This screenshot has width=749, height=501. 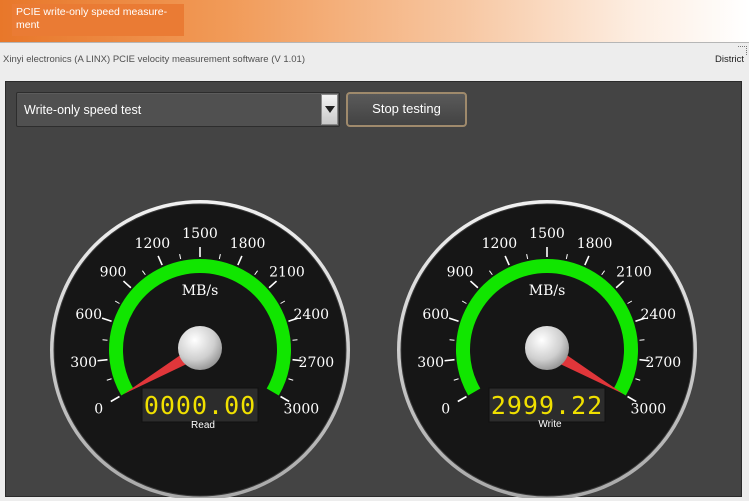 What do you see at coordinates (311, 315) in the screenshot?
I see `read-gauge-tick-label: 2400` at bounding box center [311, 315].